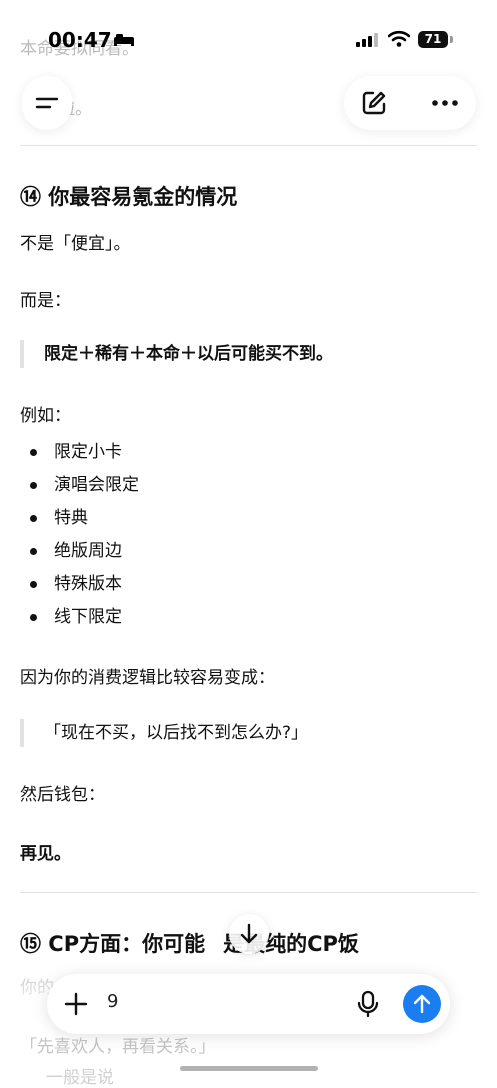 The image size is (497, 1088). I want to click on menu-icon, so click(47, 103).